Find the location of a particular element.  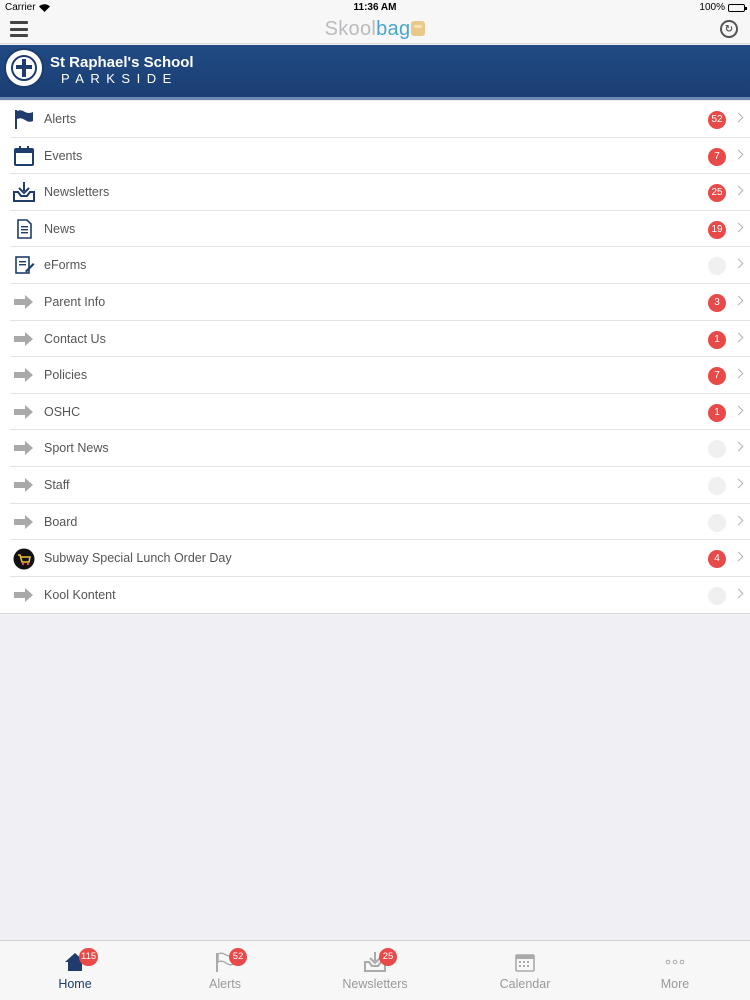

count-badge: 19 is located at coordinates (717, 229).